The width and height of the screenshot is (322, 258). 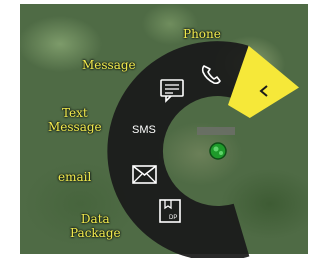 I want to click on location-marker-icon, so click(x=218, y=151).